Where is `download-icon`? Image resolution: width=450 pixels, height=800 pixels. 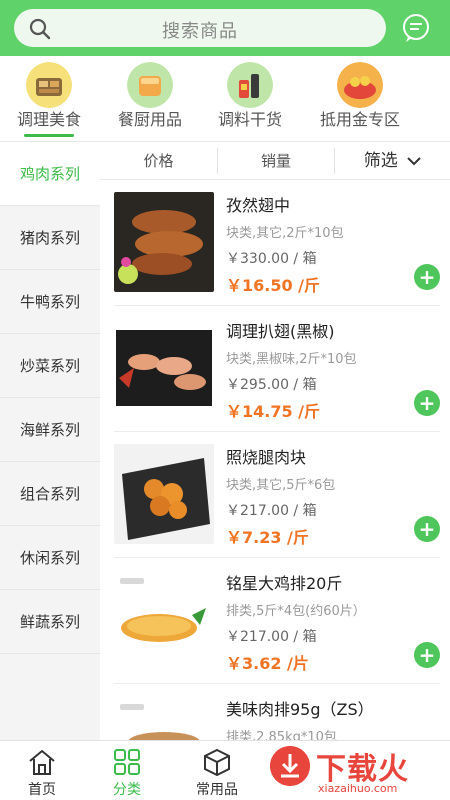
download-icon is located at coordinates (290, 766).